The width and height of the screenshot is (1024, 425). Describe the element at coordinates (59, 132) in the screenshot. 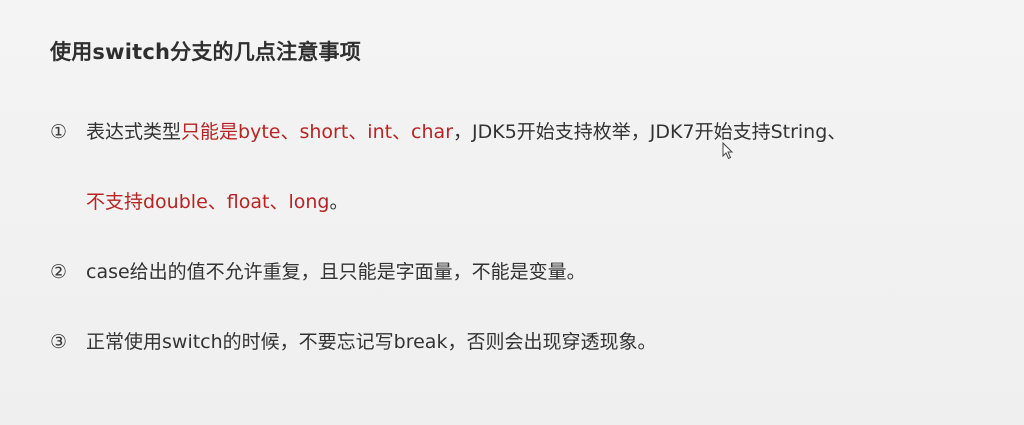

I see `item-number: ①` at that location.